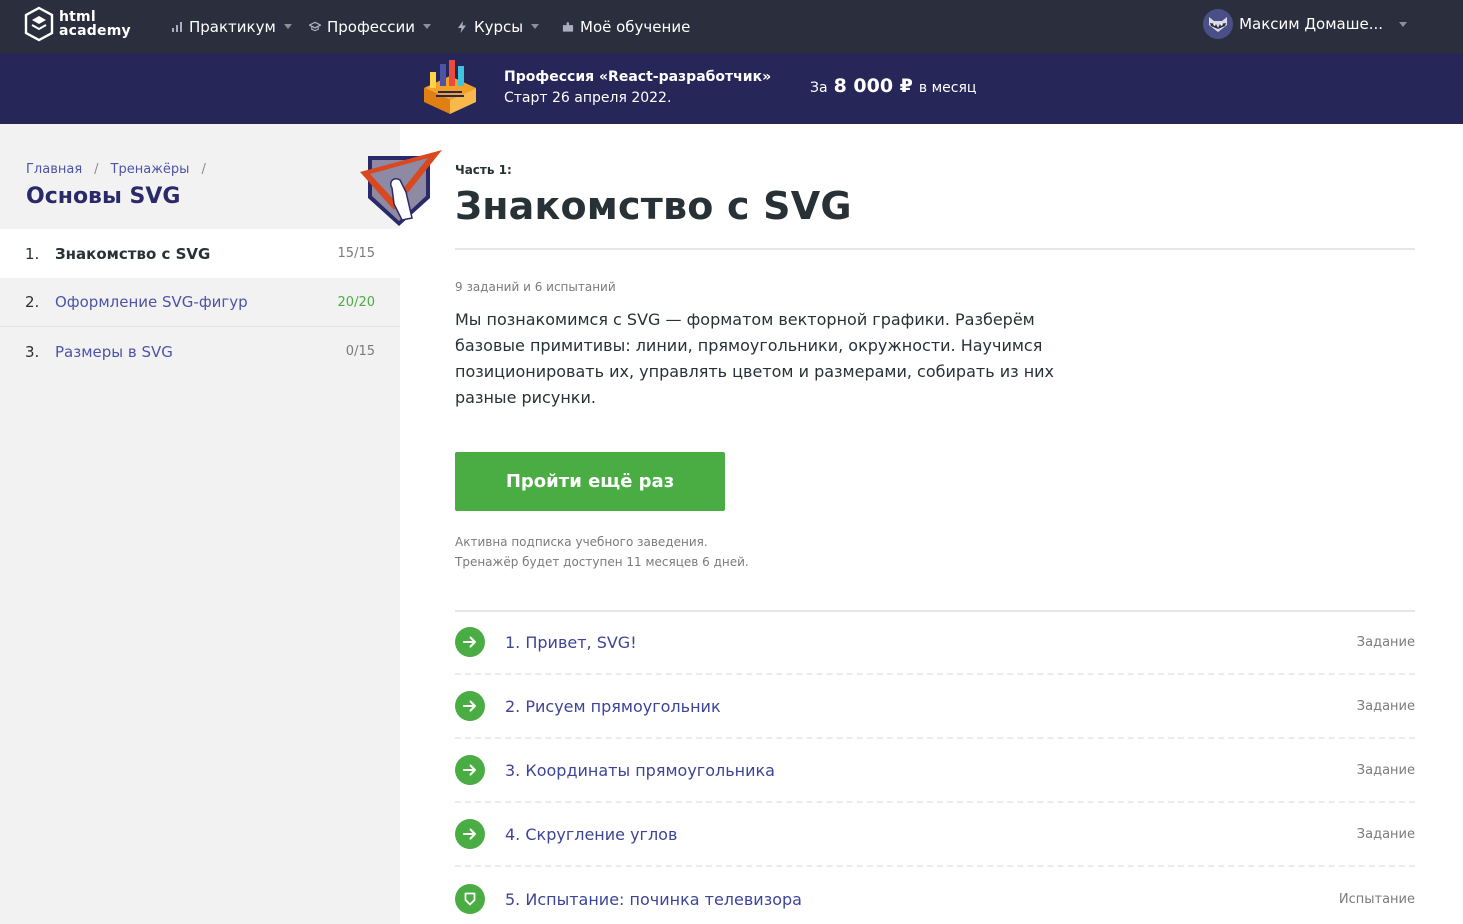 Image resolution: width=1463 pixels, height=924 pixels. Describe the element at coordinates (581, 542) in the screenshot. I see `subscription-note-line1: Активна подписка учебного заведения.` at that location.